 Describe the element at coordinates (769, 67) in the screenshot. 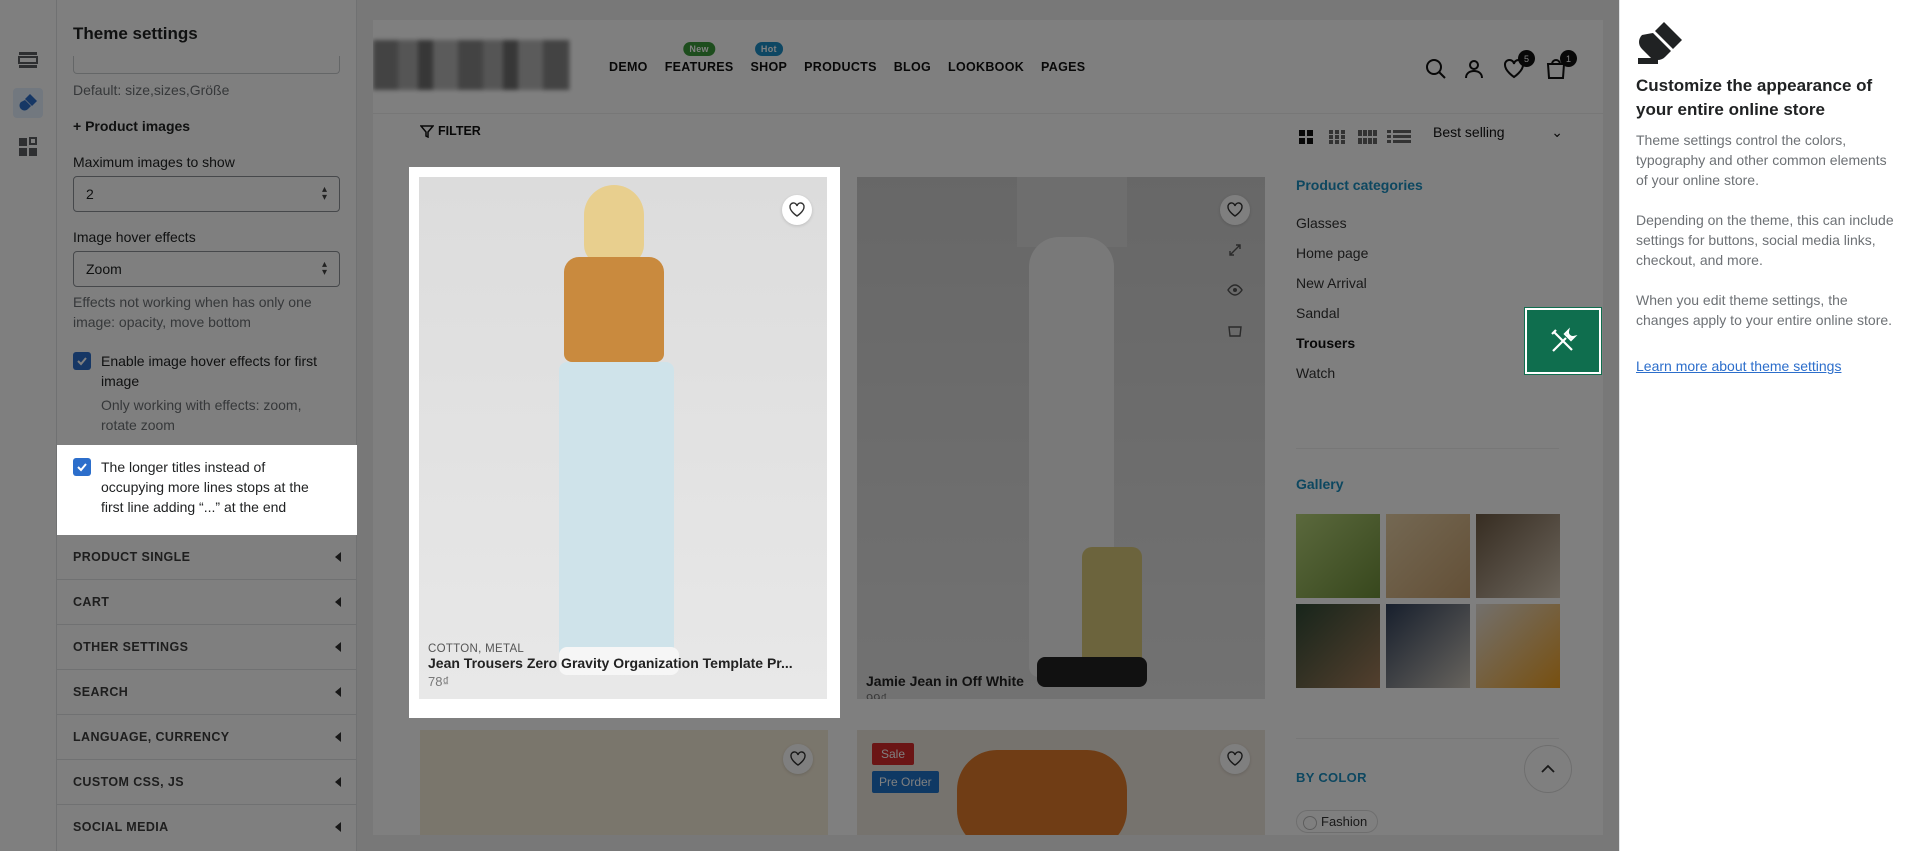

I see `nav-label: SHOP` at that location.